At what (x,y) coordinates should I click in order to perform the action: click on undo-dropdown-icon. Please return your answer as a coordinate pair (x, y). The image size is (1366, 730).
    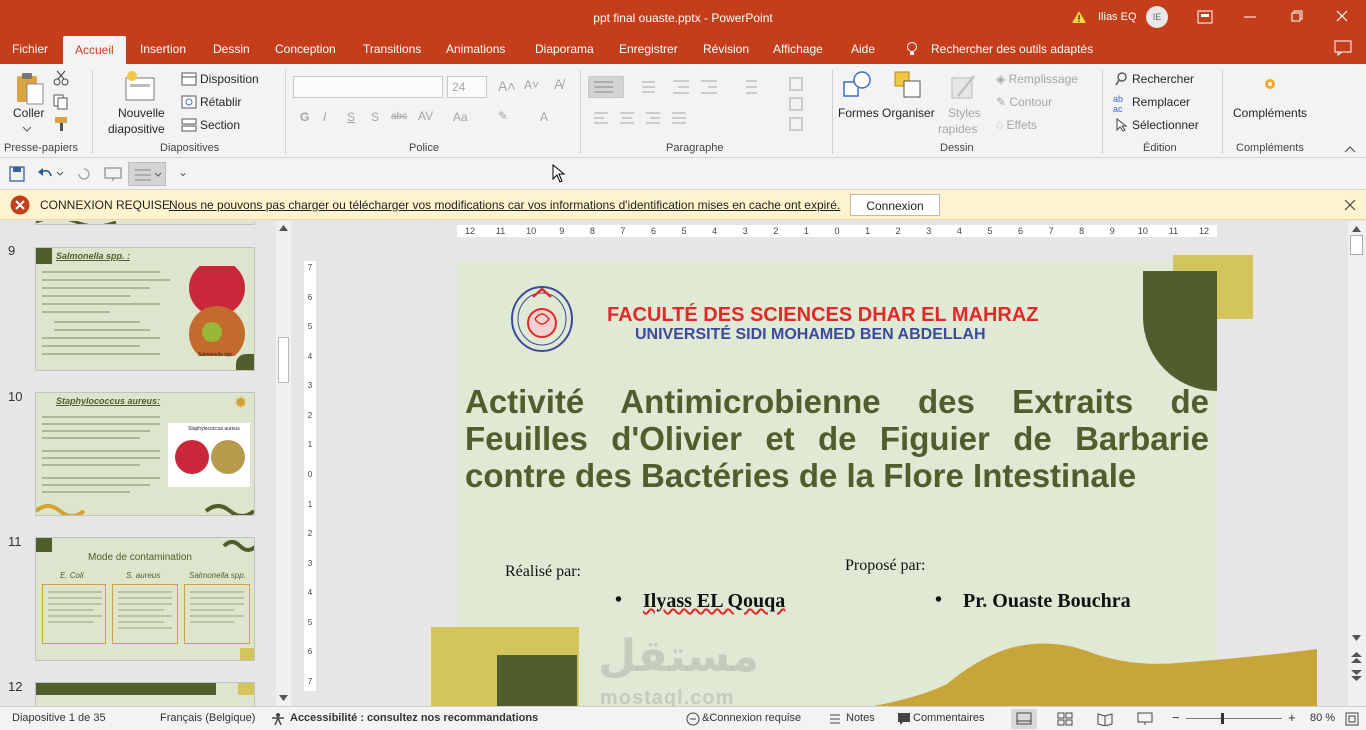
    Looking at the image, I should click on (60, 174).